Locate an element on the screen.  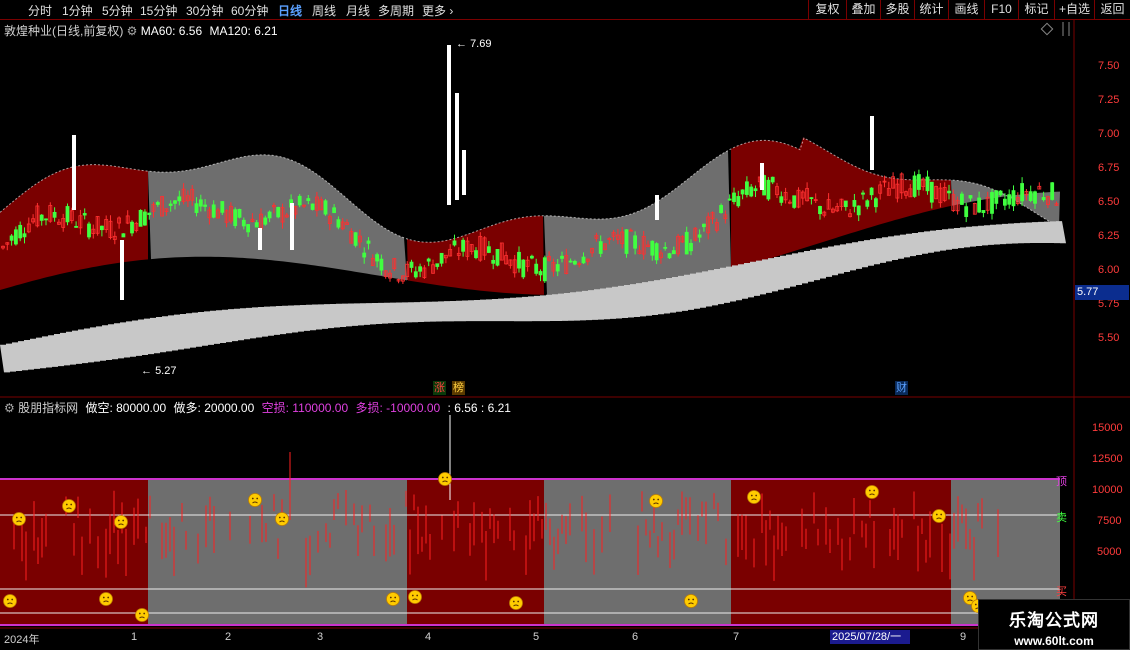
stock-title: 敦煌种业(日线,前复权) is located at coordinates (64, 31).